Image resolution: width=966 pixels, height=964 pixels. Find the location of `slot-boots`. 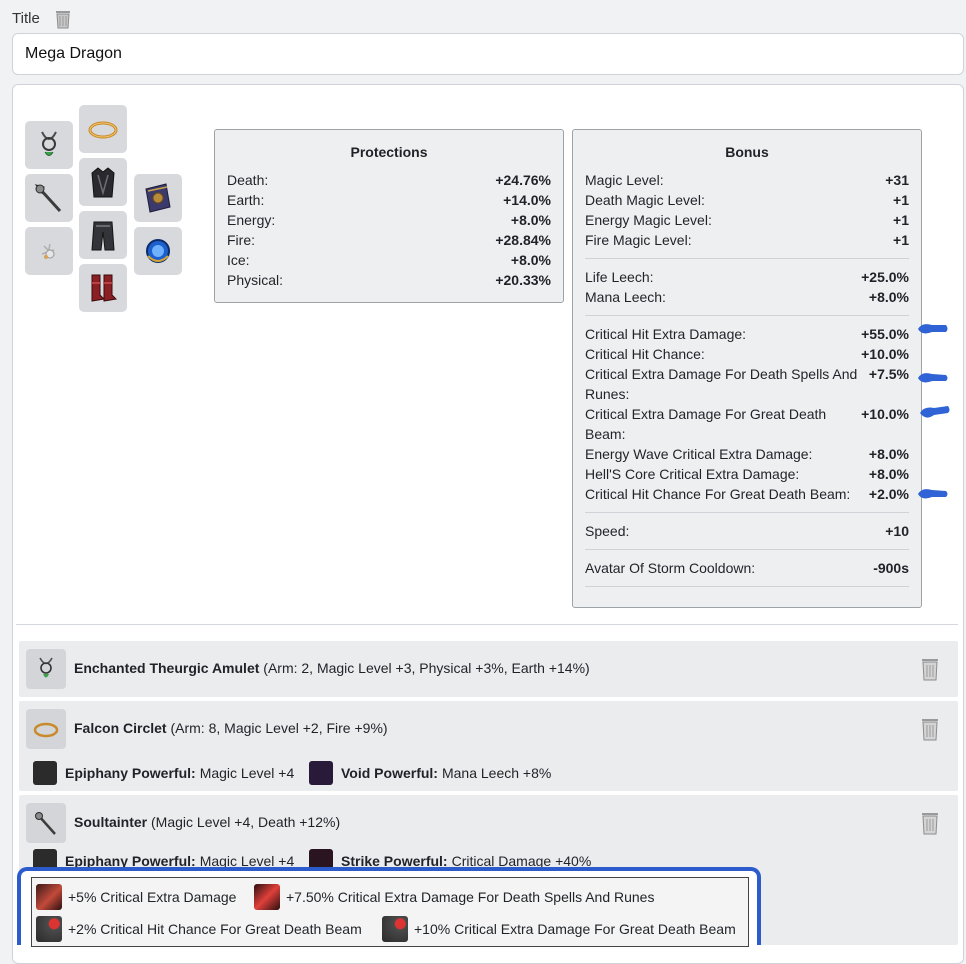

slot-boots is located at coordinates (103, 288).